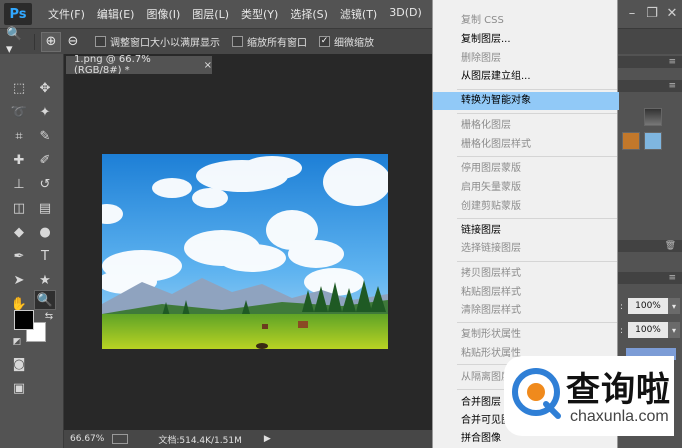 This screenshot has width=682, height=448. What do you see at coordinates (51, 41) in the screenshot?
I see `zoom-in-icon: ⊕` at bounding box center [51, 41].